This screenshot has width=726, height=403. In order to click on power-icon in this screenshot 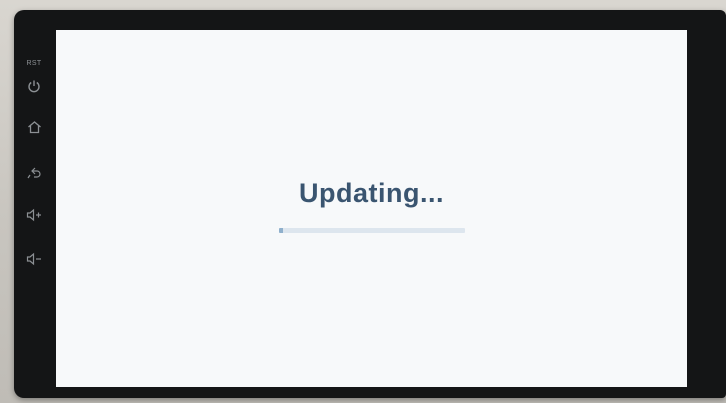, I will do `click(34, 88)`.